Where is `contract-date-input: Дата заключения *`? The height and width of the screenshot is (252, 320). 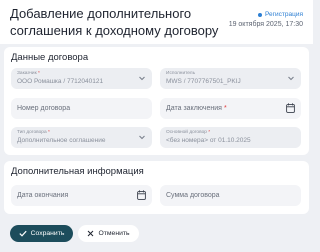
contract-date-input: Дата заключения * is located at coordinates (230, 108).